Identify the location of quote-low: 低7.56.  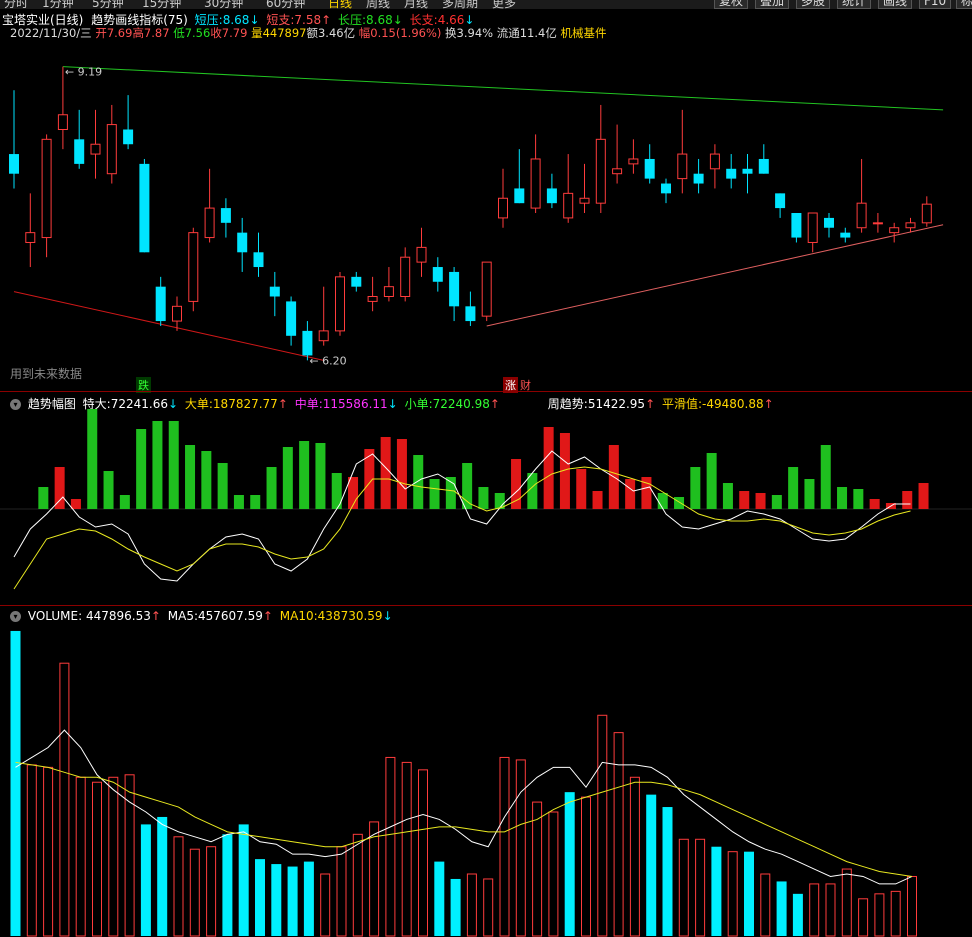
(192, 33).